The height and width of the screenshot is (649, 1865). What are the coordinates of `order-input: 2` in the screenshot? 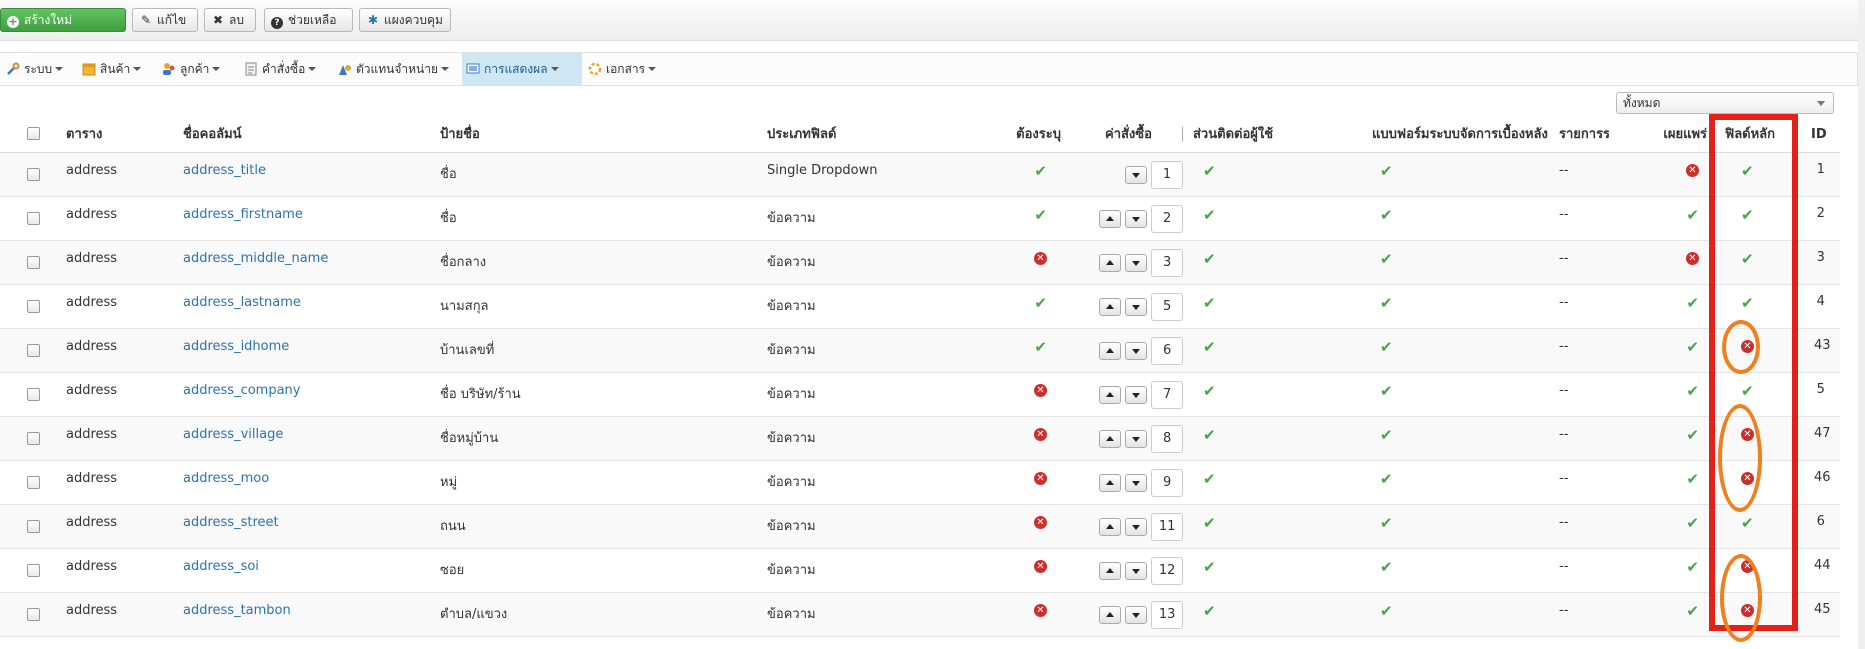 It's located at (1167, 219).